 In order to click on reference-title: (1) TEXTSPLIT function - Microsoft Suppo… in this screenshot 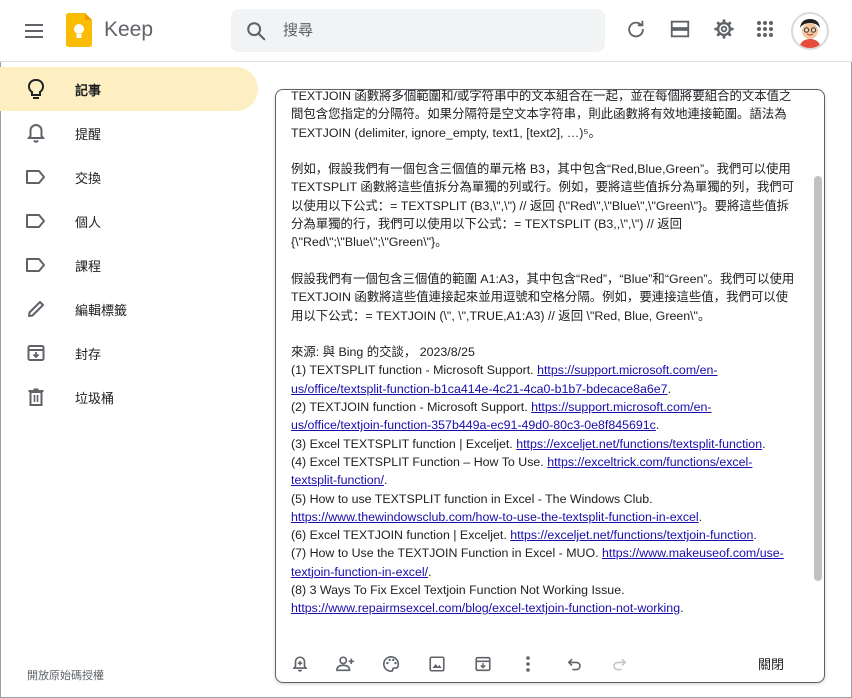, I will do `click(414, 370)`.